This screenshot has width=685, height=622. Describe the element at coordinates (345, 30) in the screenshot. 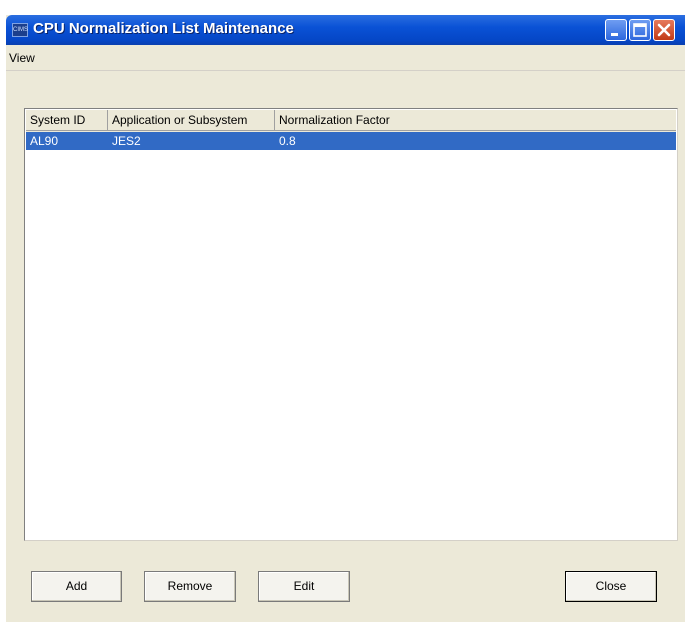

I see `title-bar: CIMS CPU Normalization List Maintenance` at that location.